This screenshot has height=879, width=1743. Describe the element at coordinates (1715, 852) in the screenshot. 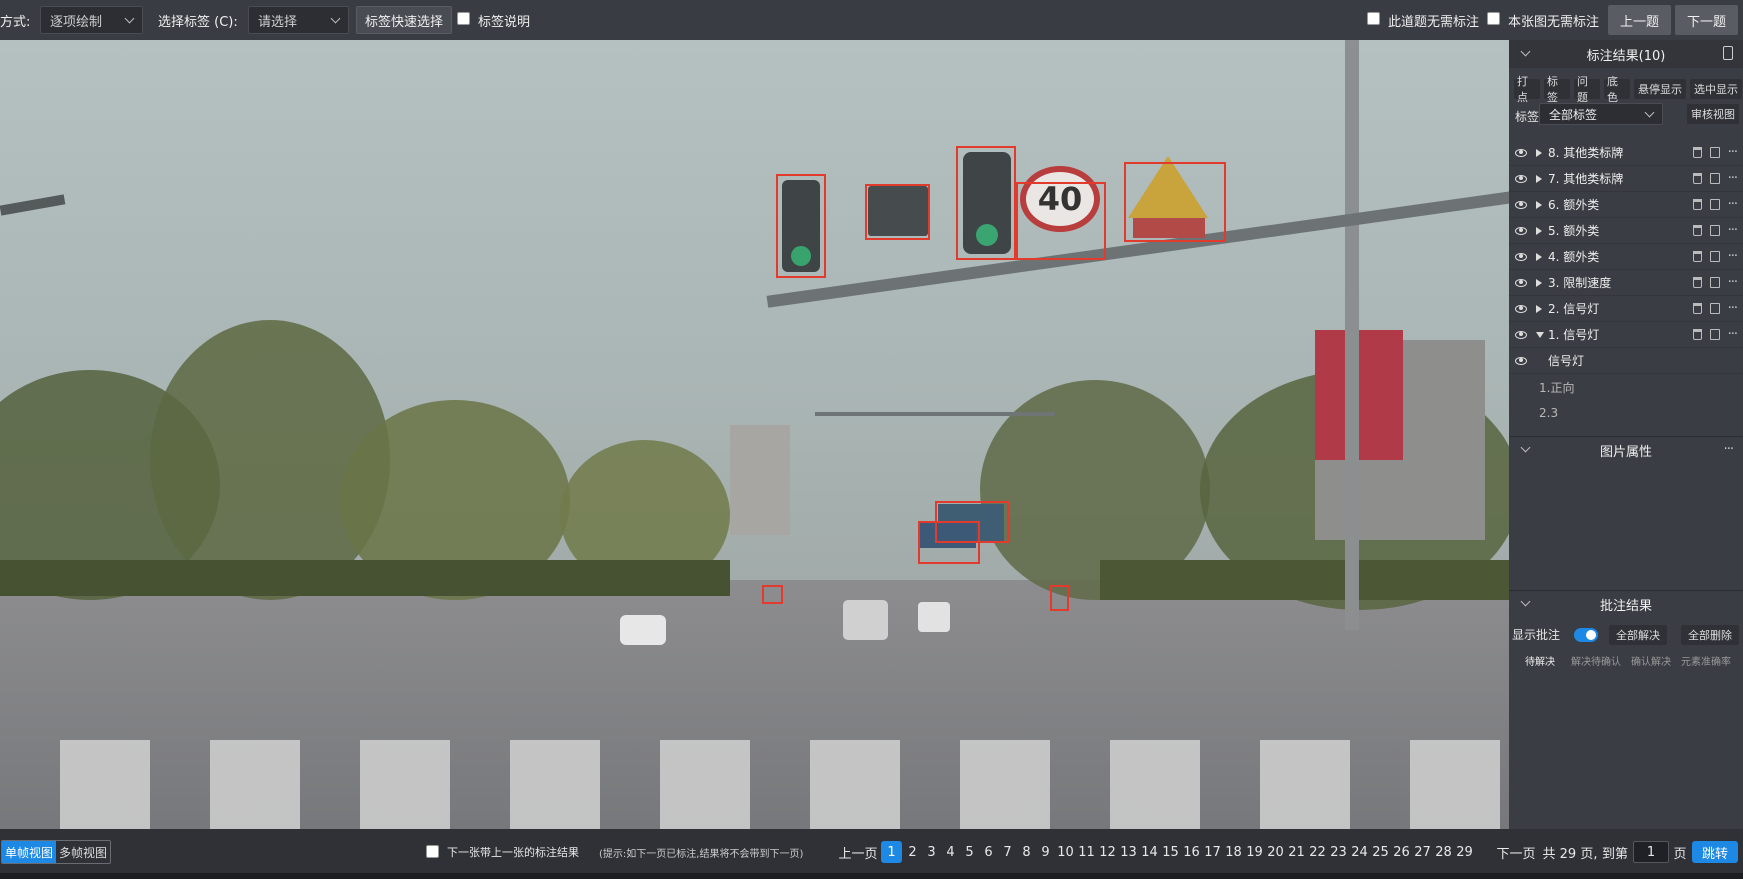

I see `jump-button: 跳转` at that location.